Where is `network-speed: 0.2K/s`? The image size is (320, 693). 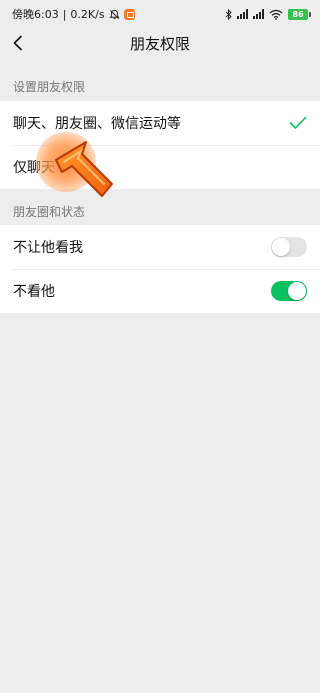
network-speed: 0.2K/s is located at coordinates (87, 14).